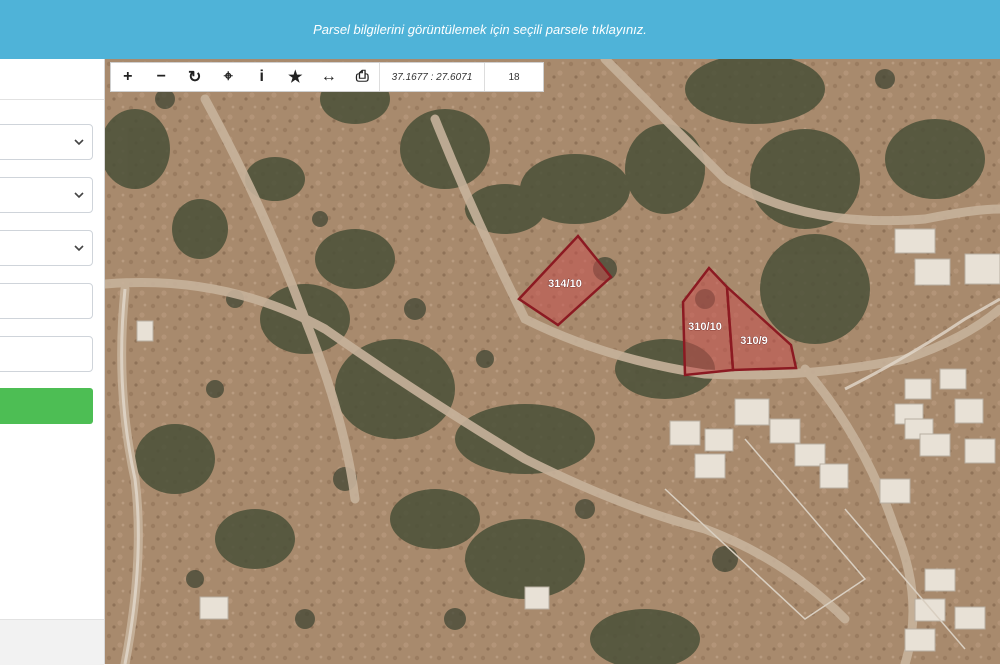 This screenshot has width=1000, height=665. What do you see at coordinates (52, 79) in the screenshot?
I see `sidebar-header` at bounding box center [52, 79].